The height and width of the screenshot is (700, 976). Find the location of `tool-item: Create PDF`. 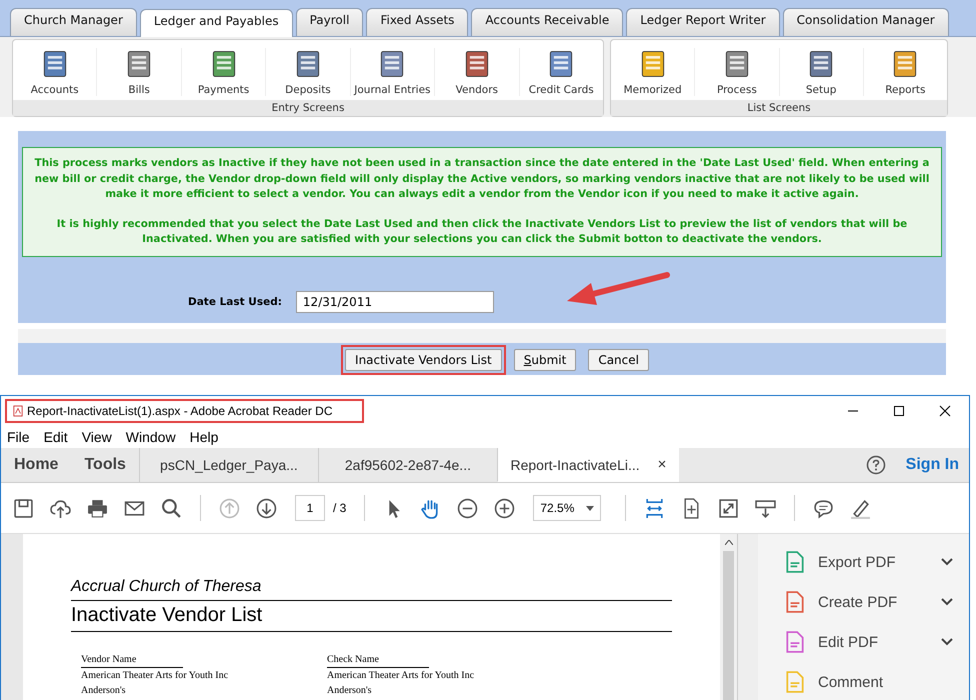

tool-item: Create PDF is located at coordinates (876, 602).